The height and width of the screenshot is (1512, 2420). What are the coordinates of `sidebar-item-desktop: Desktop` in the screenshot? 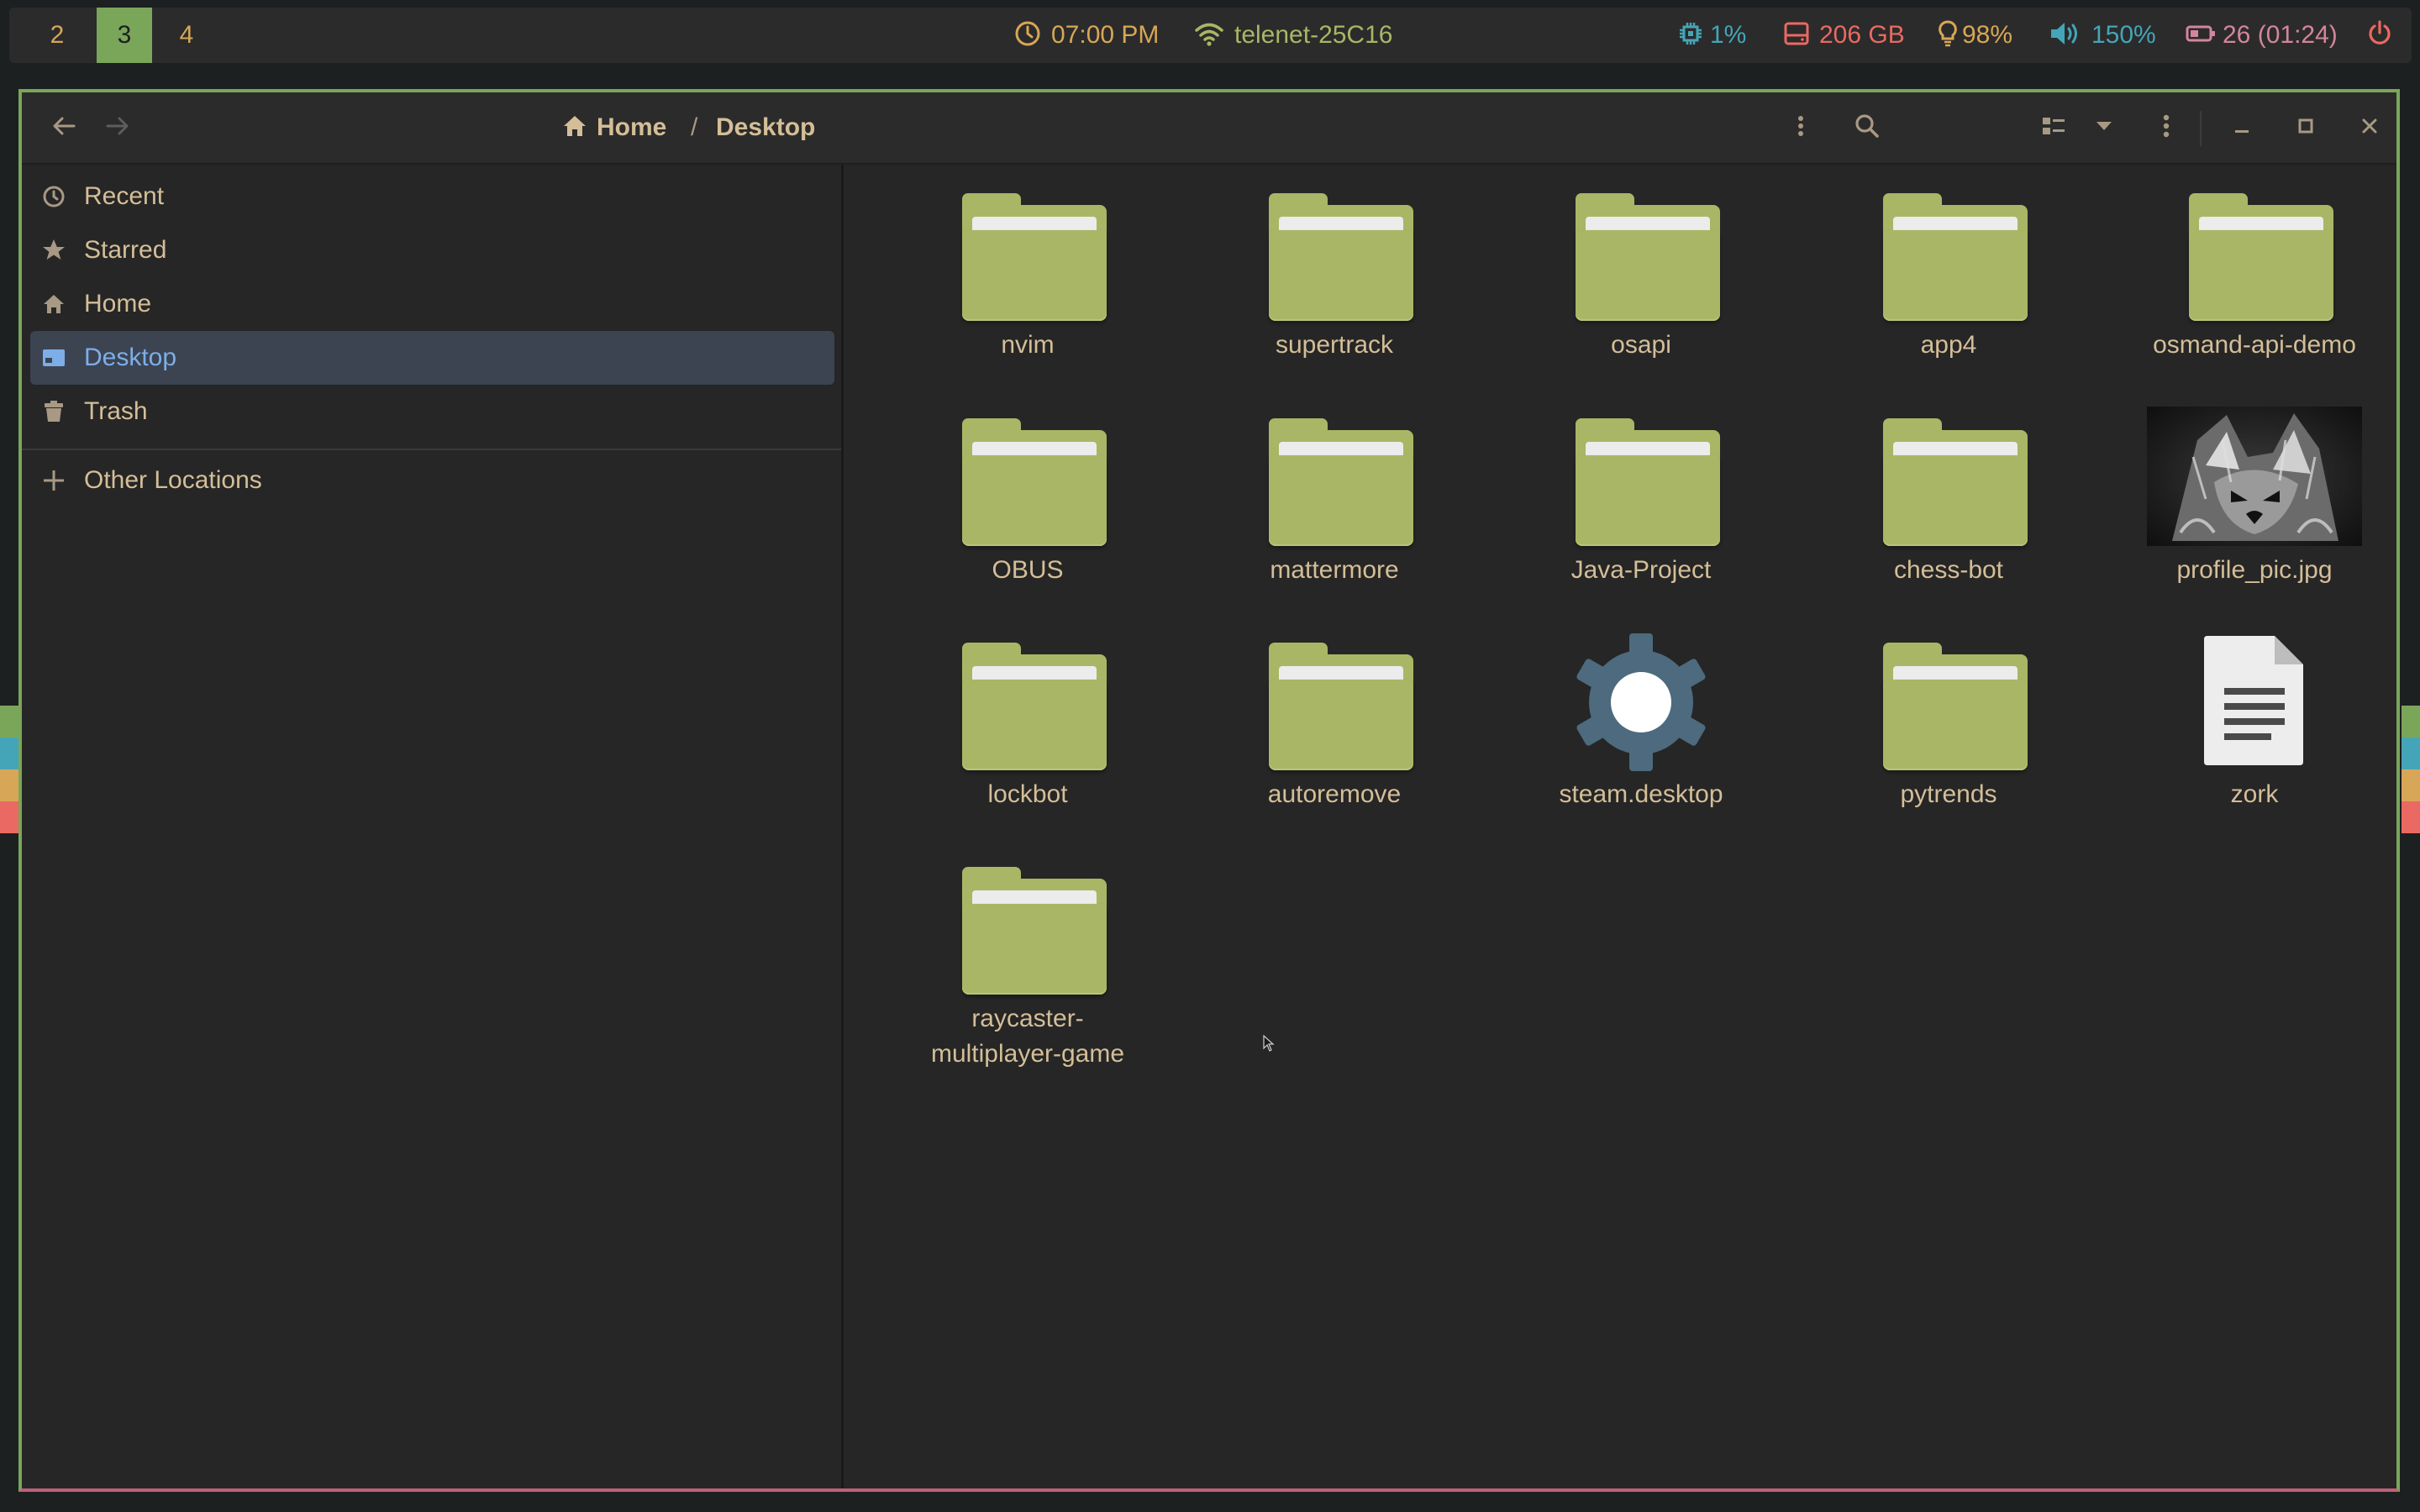 It's located at (432, 358).